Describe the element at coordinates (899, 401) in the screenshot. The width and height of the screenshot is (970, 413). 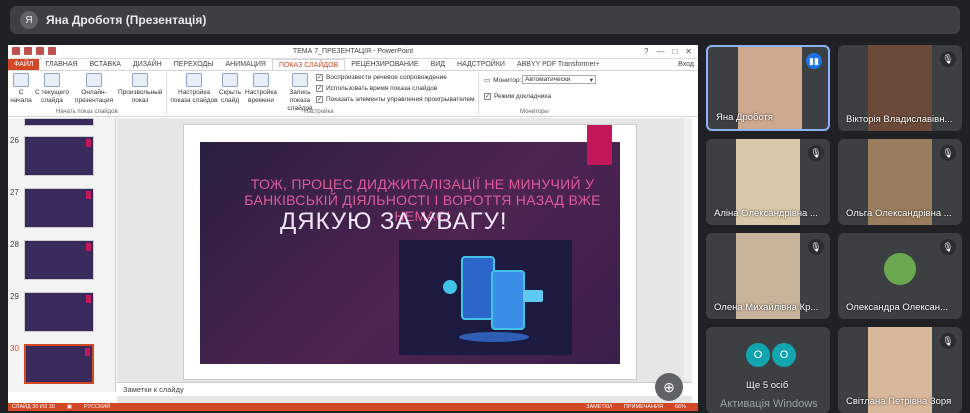
I see `participant-name: Світлана Петрівна Зоря` at that location.